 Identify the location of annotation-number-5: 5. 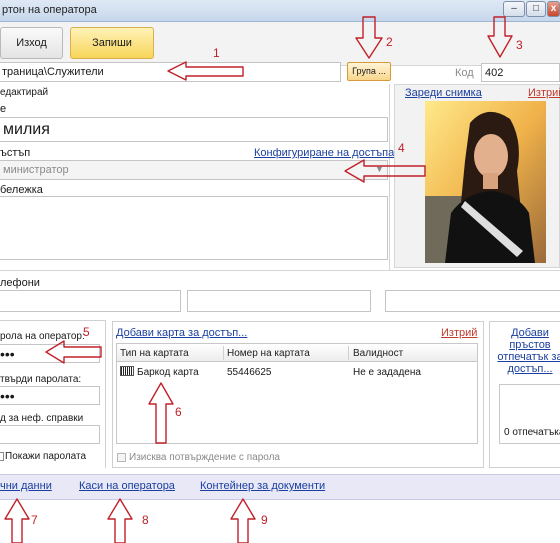
(86, 332).